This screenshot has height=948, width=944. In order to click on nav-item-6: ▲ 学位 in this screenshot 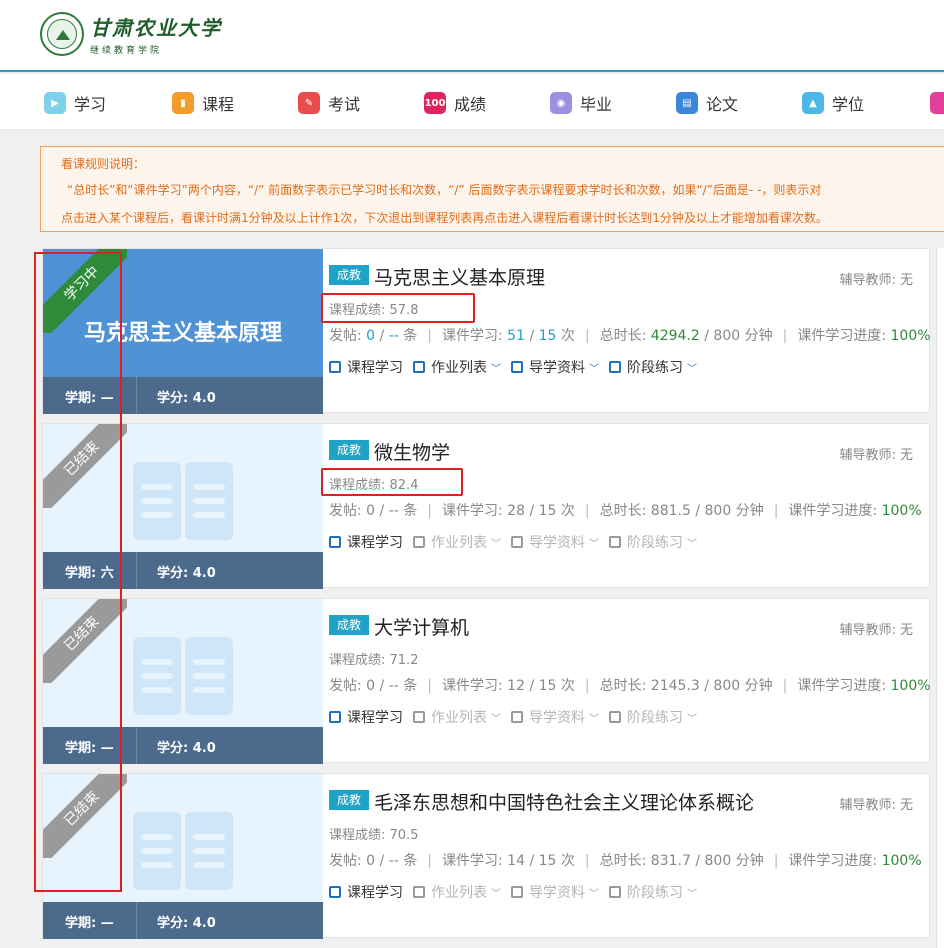, I will do `click(833, 103)`.